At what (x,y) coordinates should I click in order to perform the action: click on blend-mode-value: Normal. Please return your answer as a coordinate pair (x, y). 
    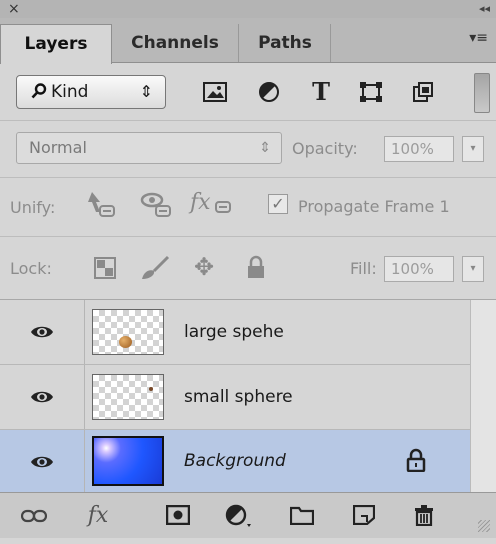
    Looking at the image, I should click on (58, 147).